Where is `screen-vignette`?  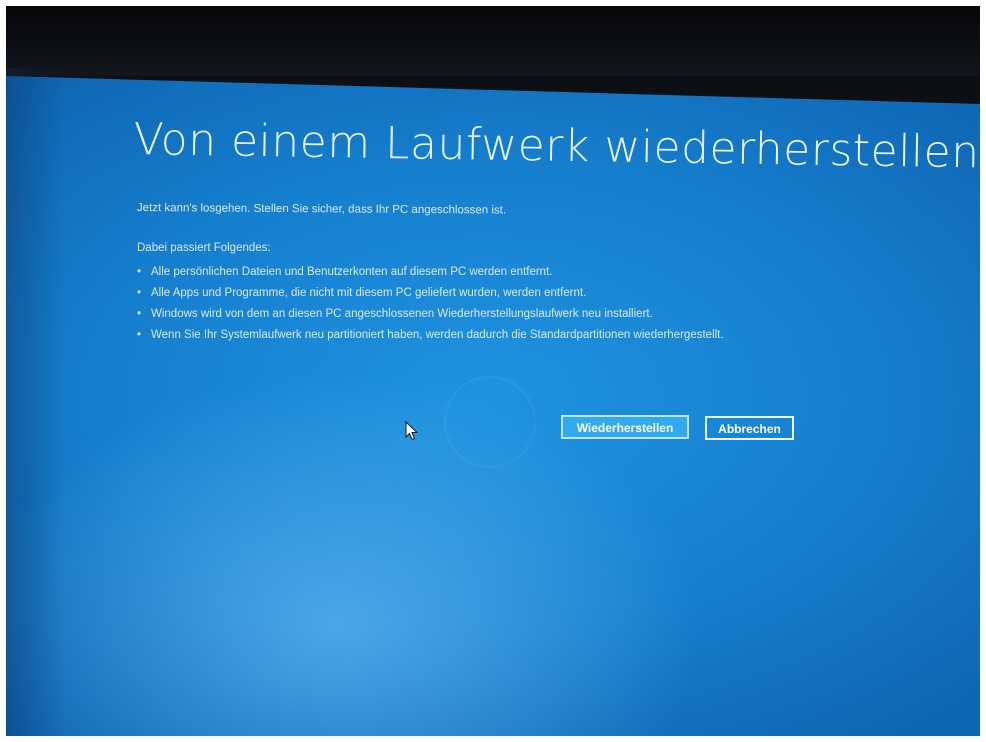
screen-vignette is located at coordinates (36, 402).